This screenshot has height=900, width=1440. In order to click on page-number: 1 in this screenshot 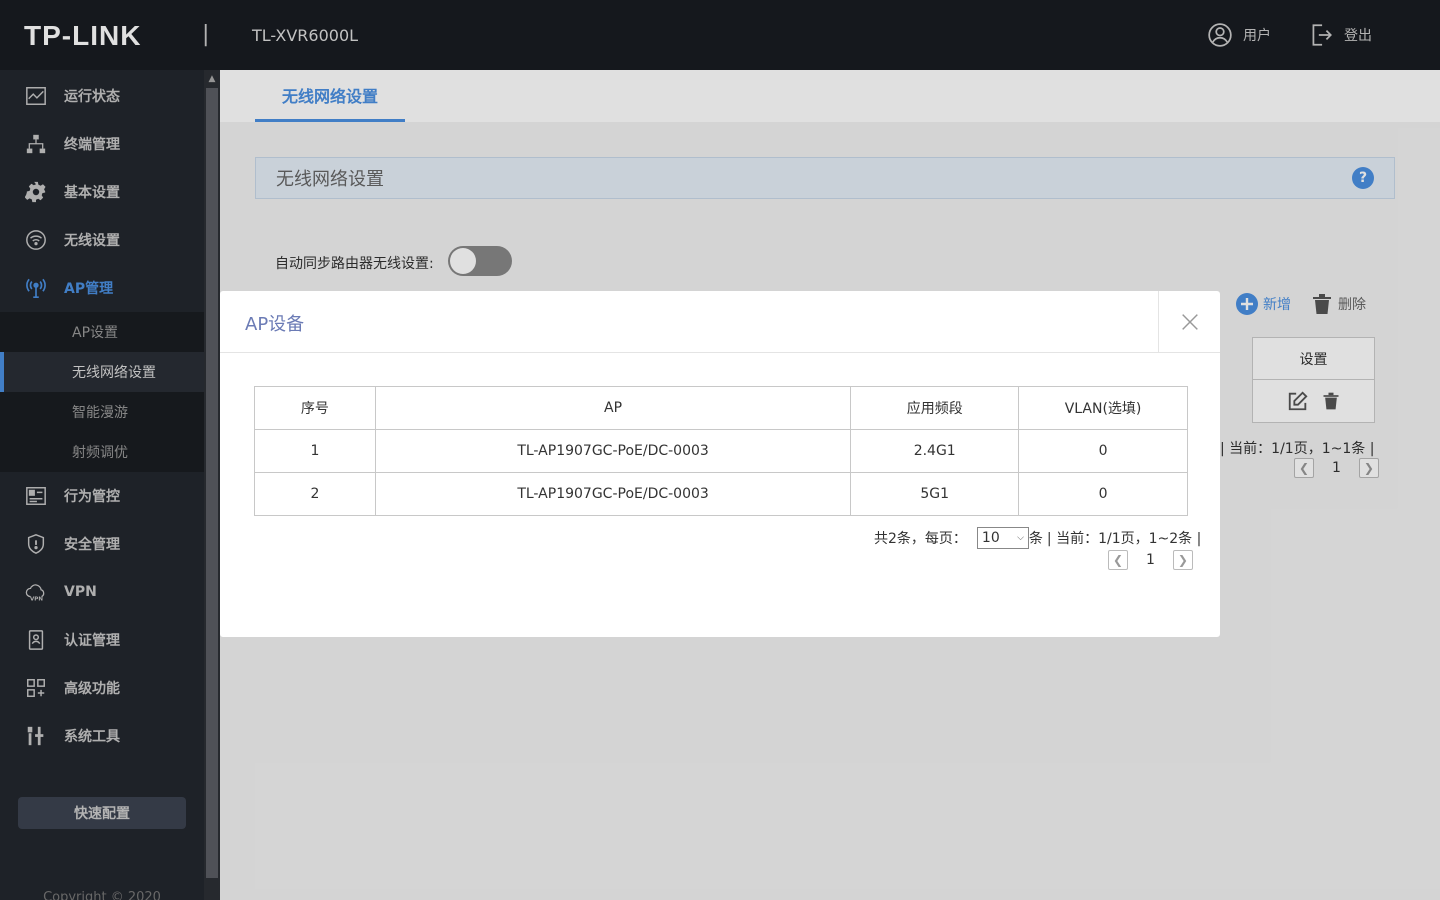, I will do `click(1150, 560)`.